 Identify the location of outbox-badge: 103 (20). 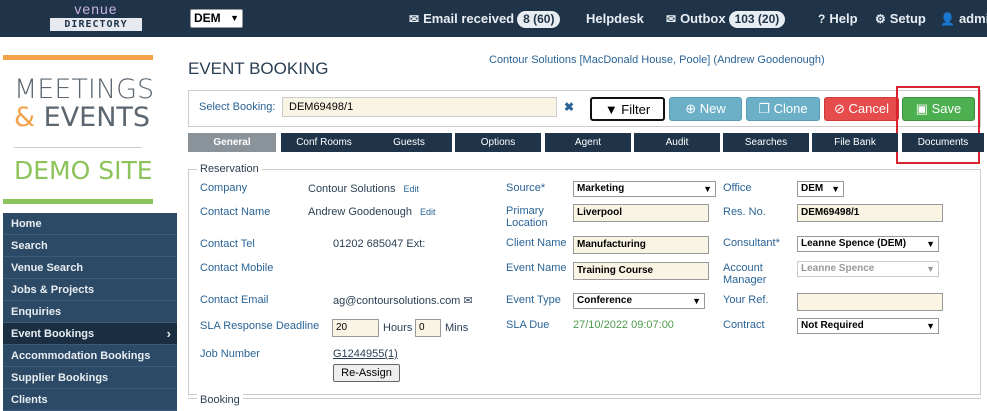
(757, 19).